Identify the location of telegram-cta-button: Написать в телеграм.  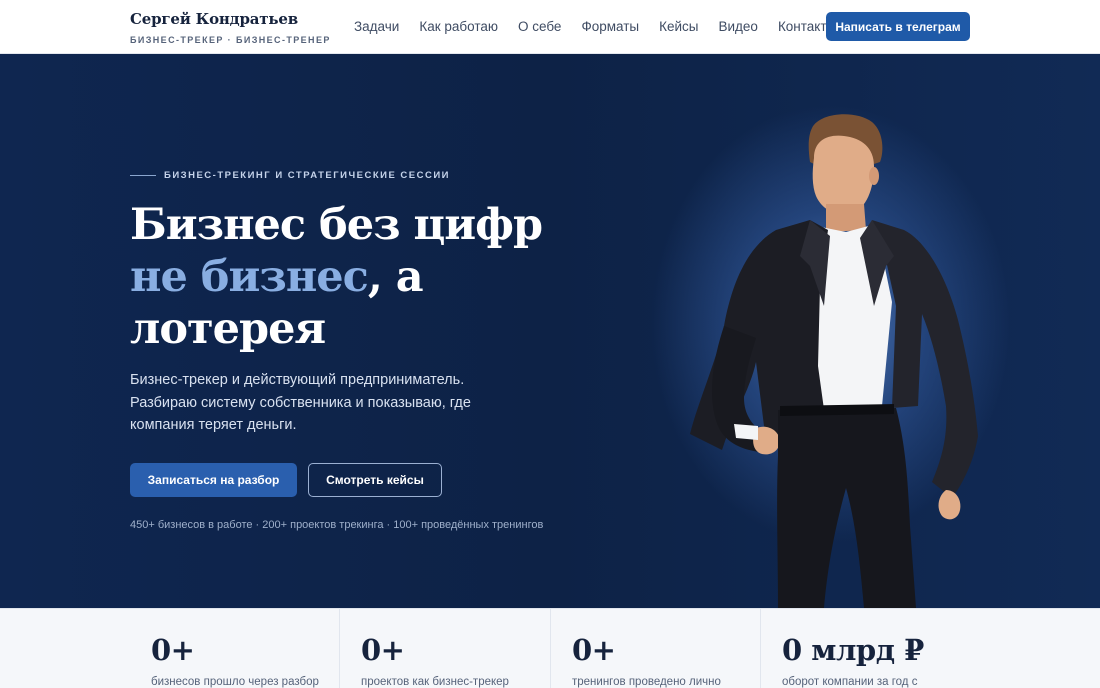
(898, 26).